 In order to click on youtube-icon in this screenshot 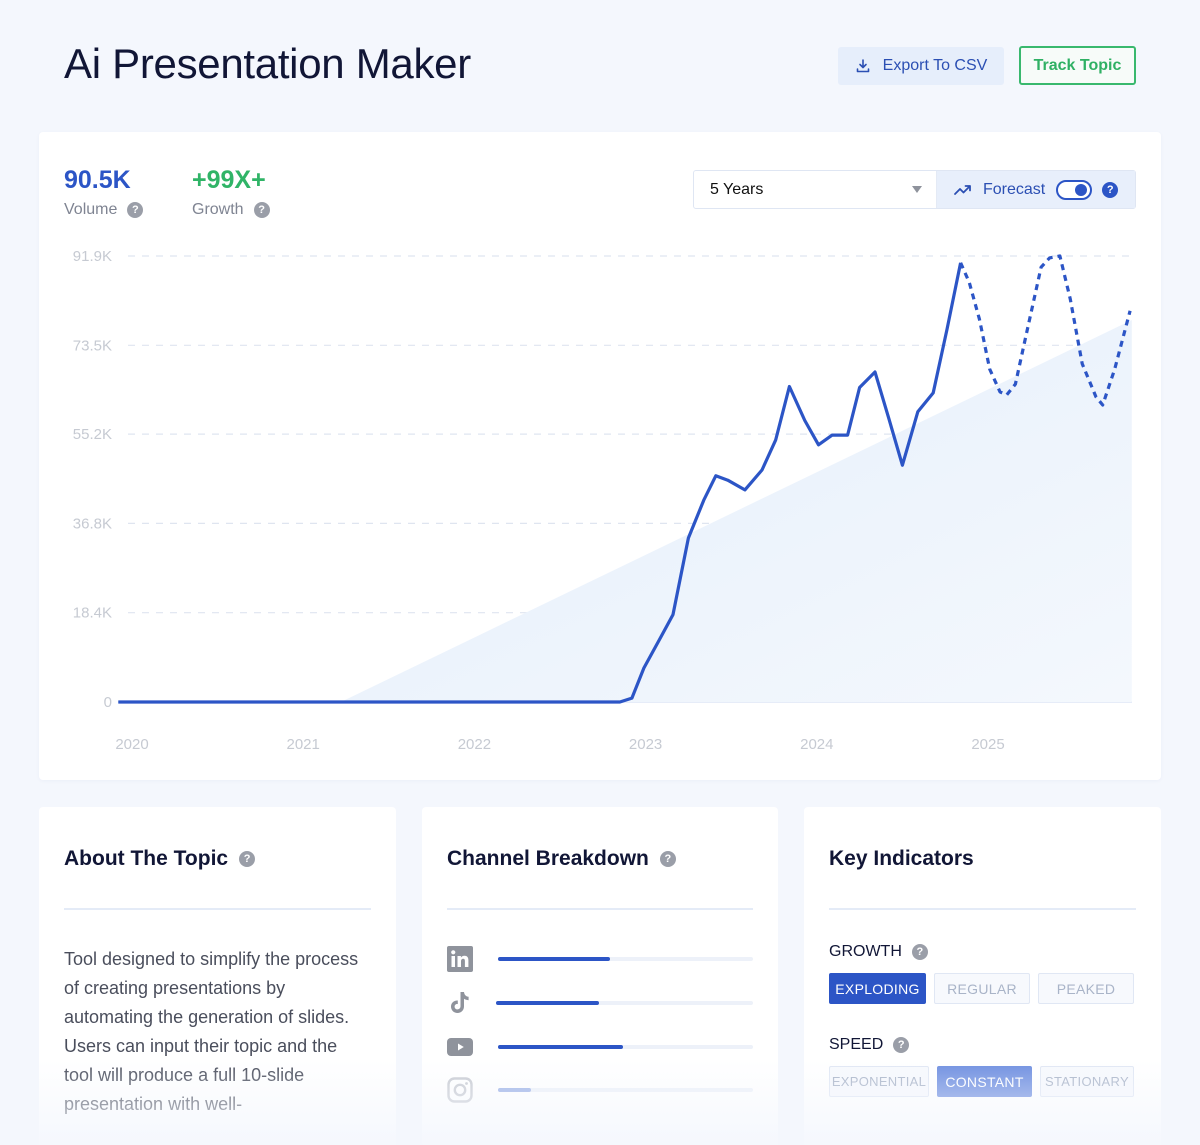, I will do `click(460, 1047)`.